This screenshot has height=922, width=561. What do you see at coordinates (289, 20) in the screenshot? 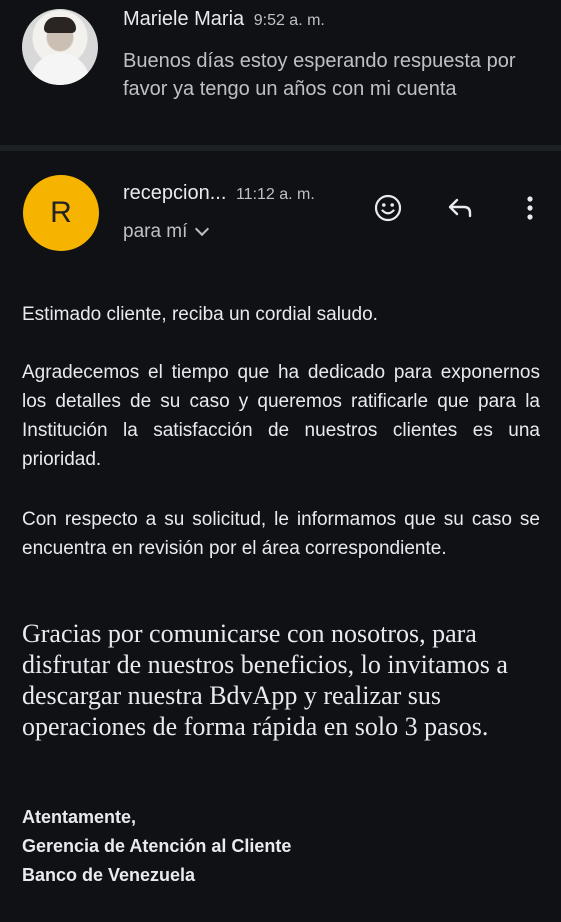
I see `message-time: 9:52 a. m.` at bounding box center [289, 20].